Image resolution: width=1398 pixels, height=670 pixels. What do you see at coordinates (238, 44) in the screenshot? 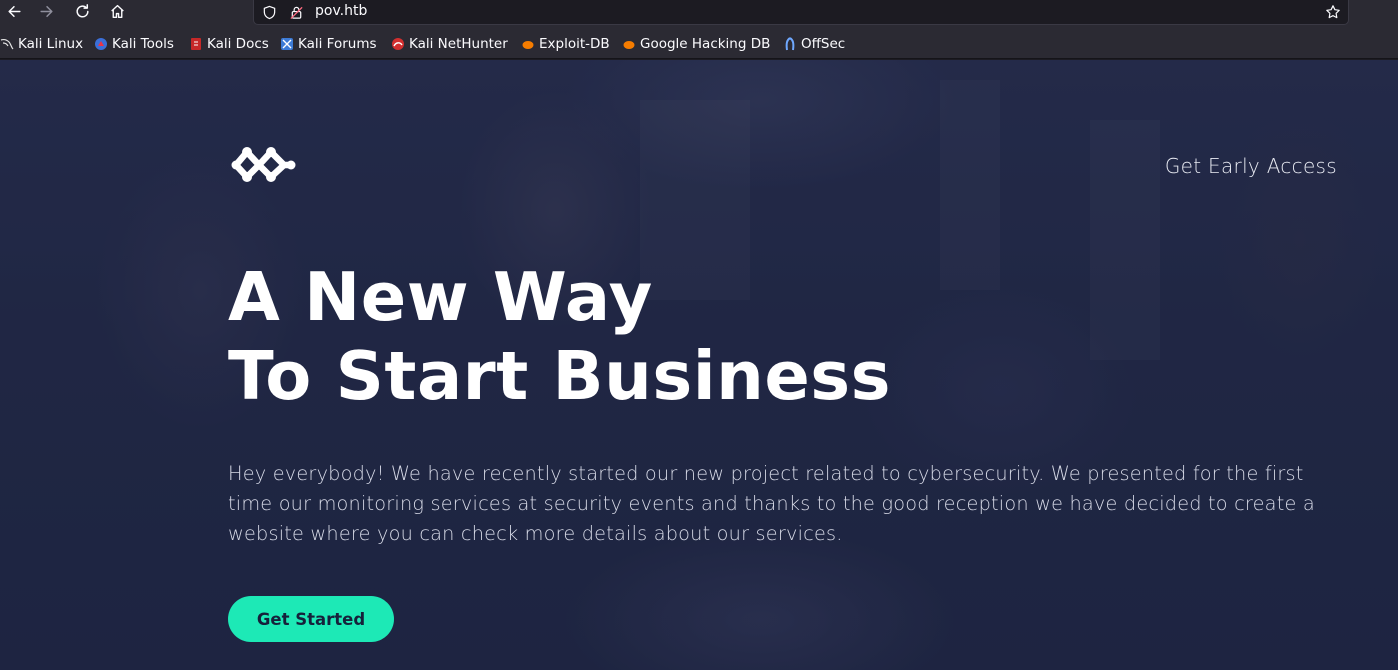
I see `bookmark-label: Kali Docs` at bounding box center [238, 44].